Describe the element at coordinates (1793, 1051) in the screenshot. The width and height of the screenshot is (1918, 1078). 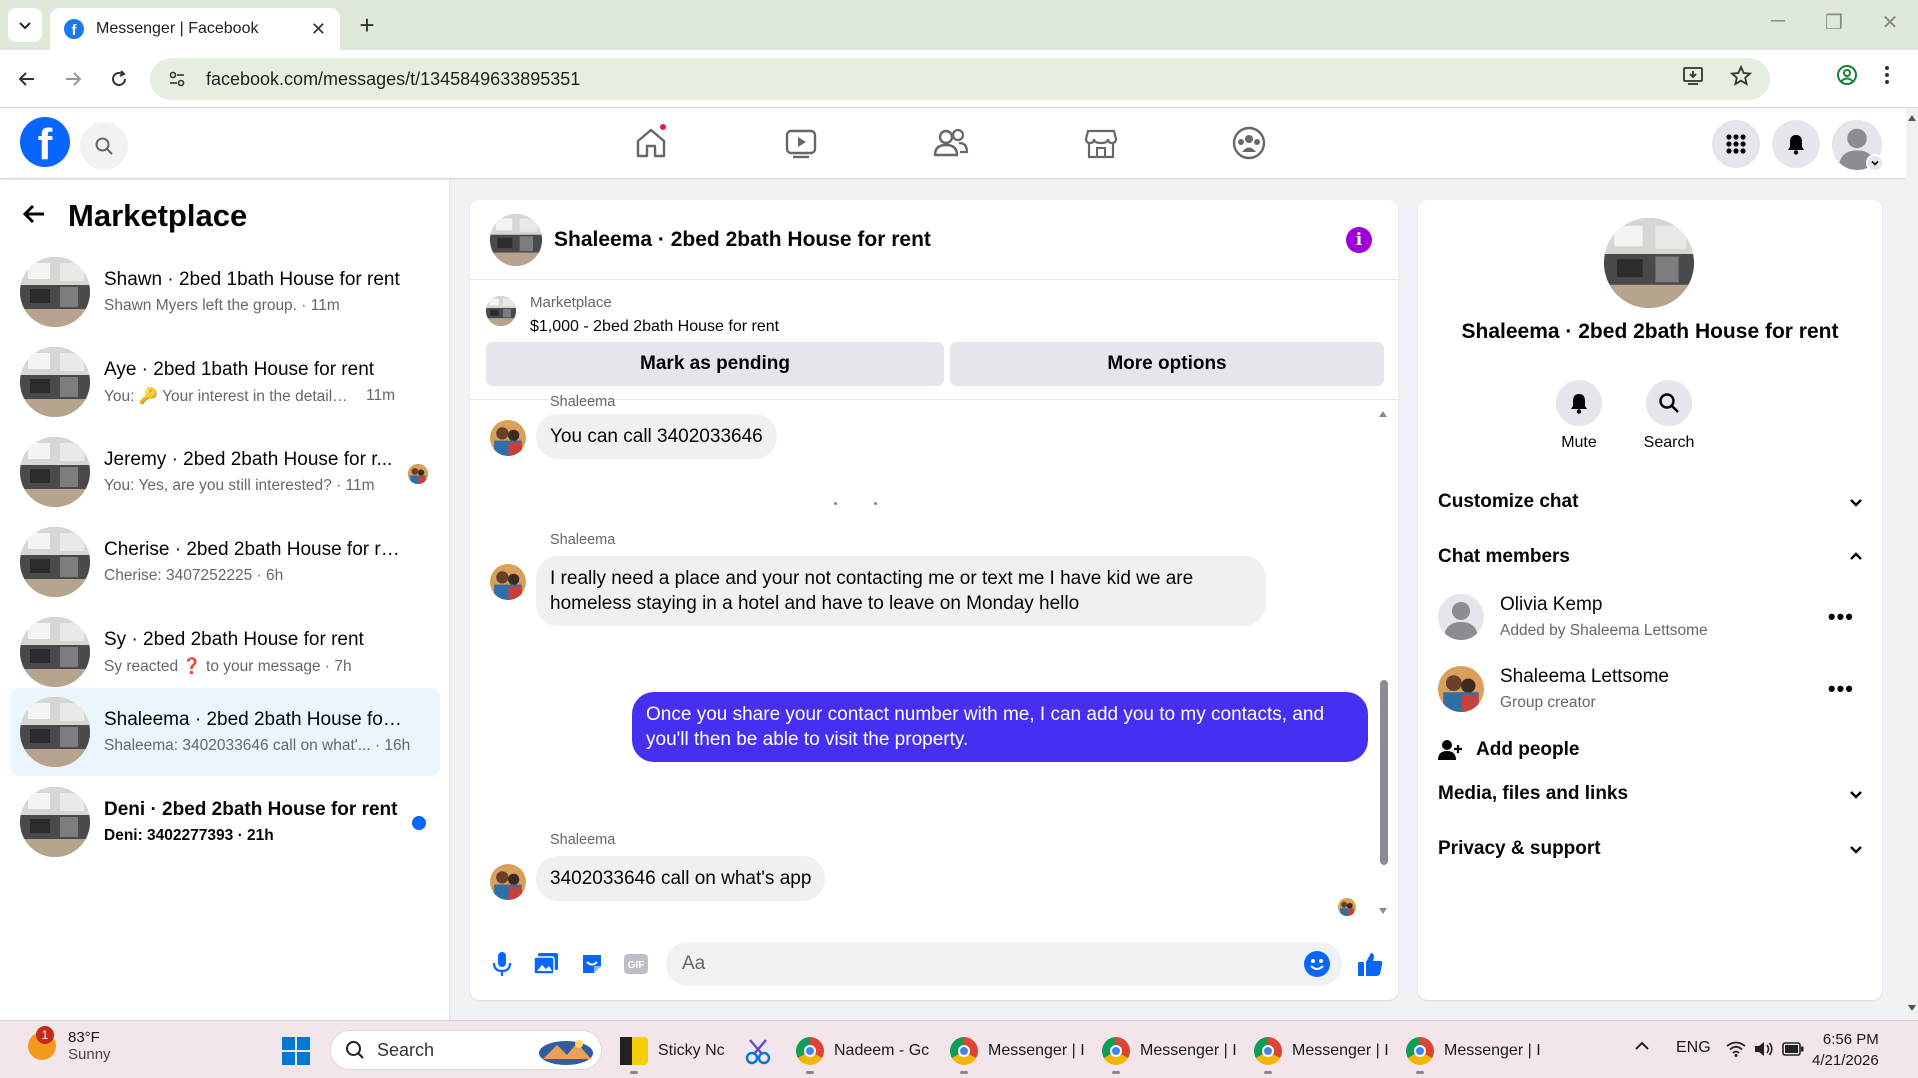
I see `battery-icon` at that location.